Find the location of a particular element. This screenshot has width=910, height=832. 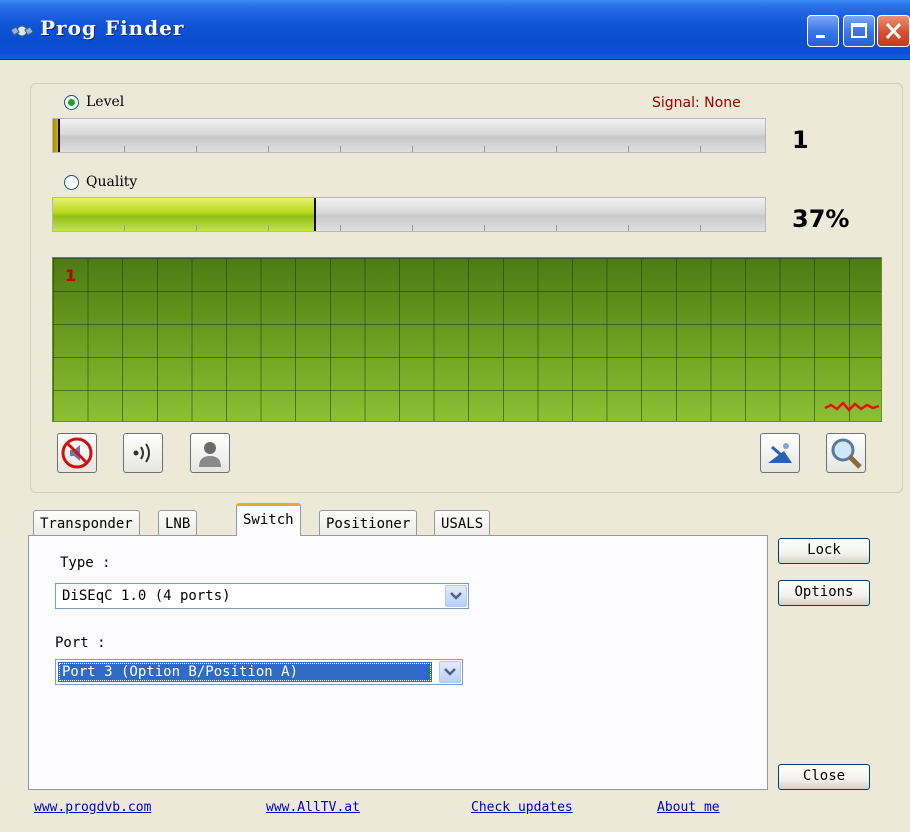

type-select: DiSEqC 1.0 (4 ports) is located at coordinates (262, 596).